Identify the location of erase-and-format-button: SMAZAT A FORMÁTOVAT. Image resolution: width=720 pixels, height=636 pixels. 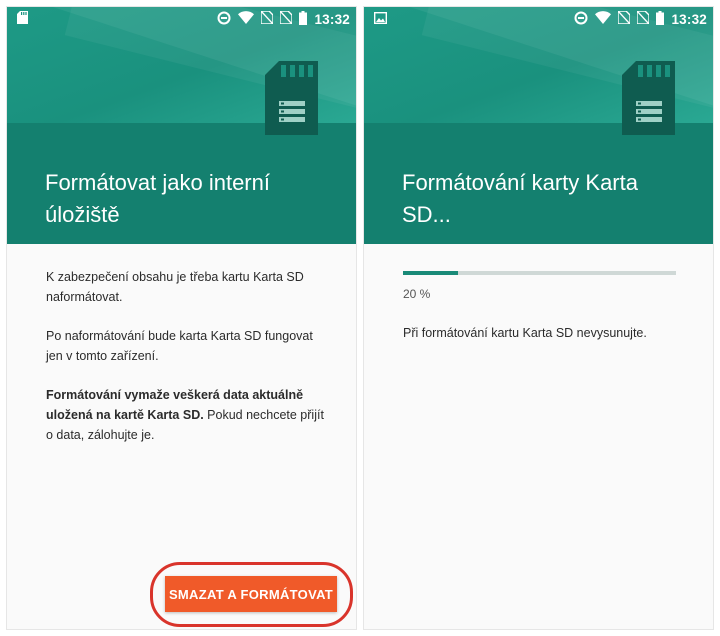
(251, 594).